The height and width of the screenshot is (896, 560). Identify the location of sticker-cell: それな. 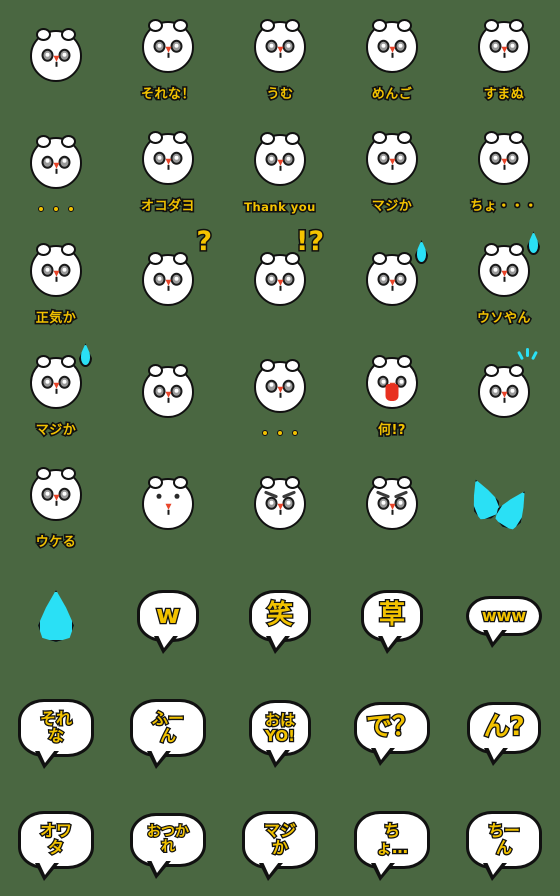
(56, 728).